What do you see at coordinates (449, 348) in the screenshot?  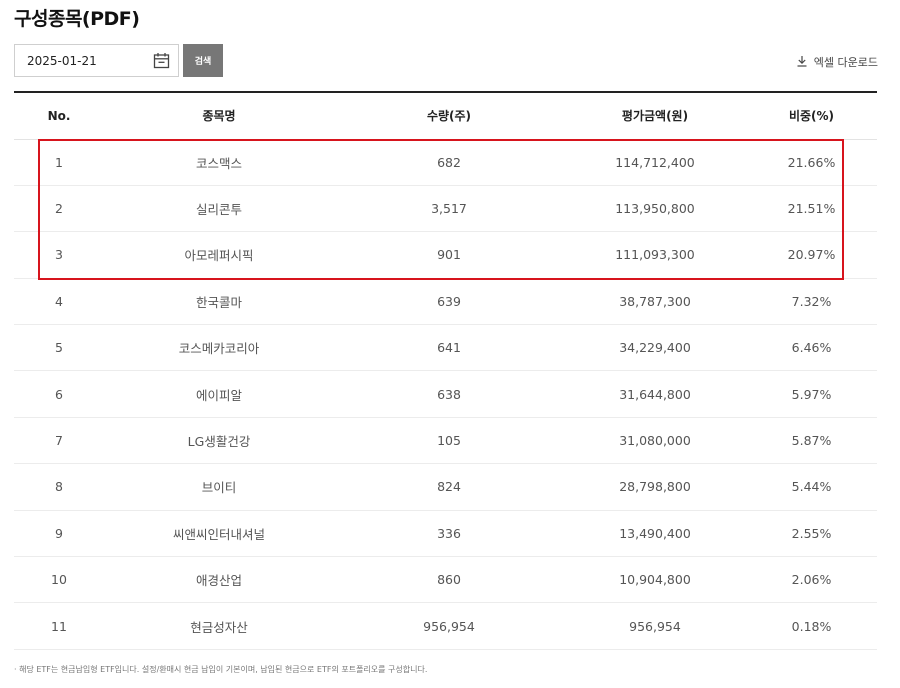 I see `cell-quantity: 641` at bounding box center [449, 348].